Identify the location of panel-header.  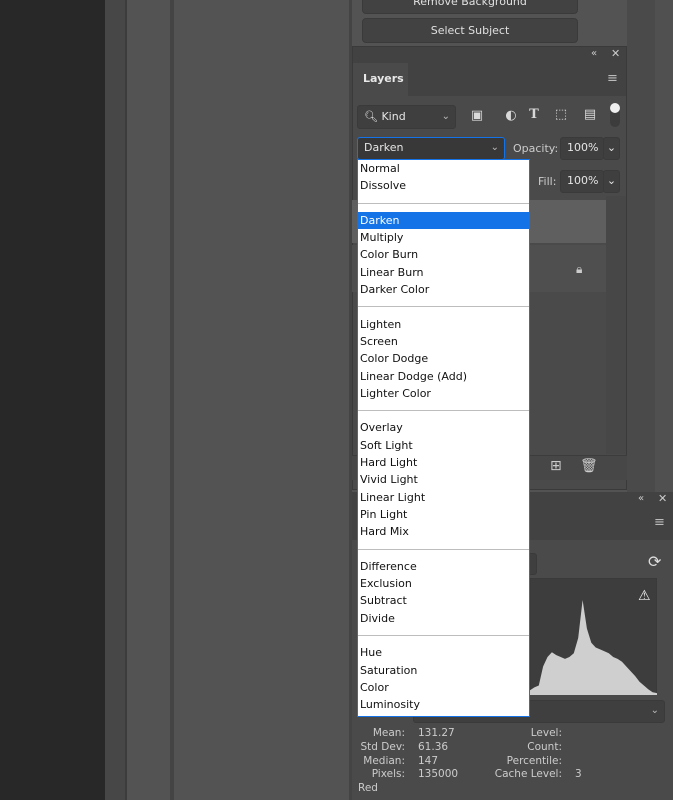
(489, 55).